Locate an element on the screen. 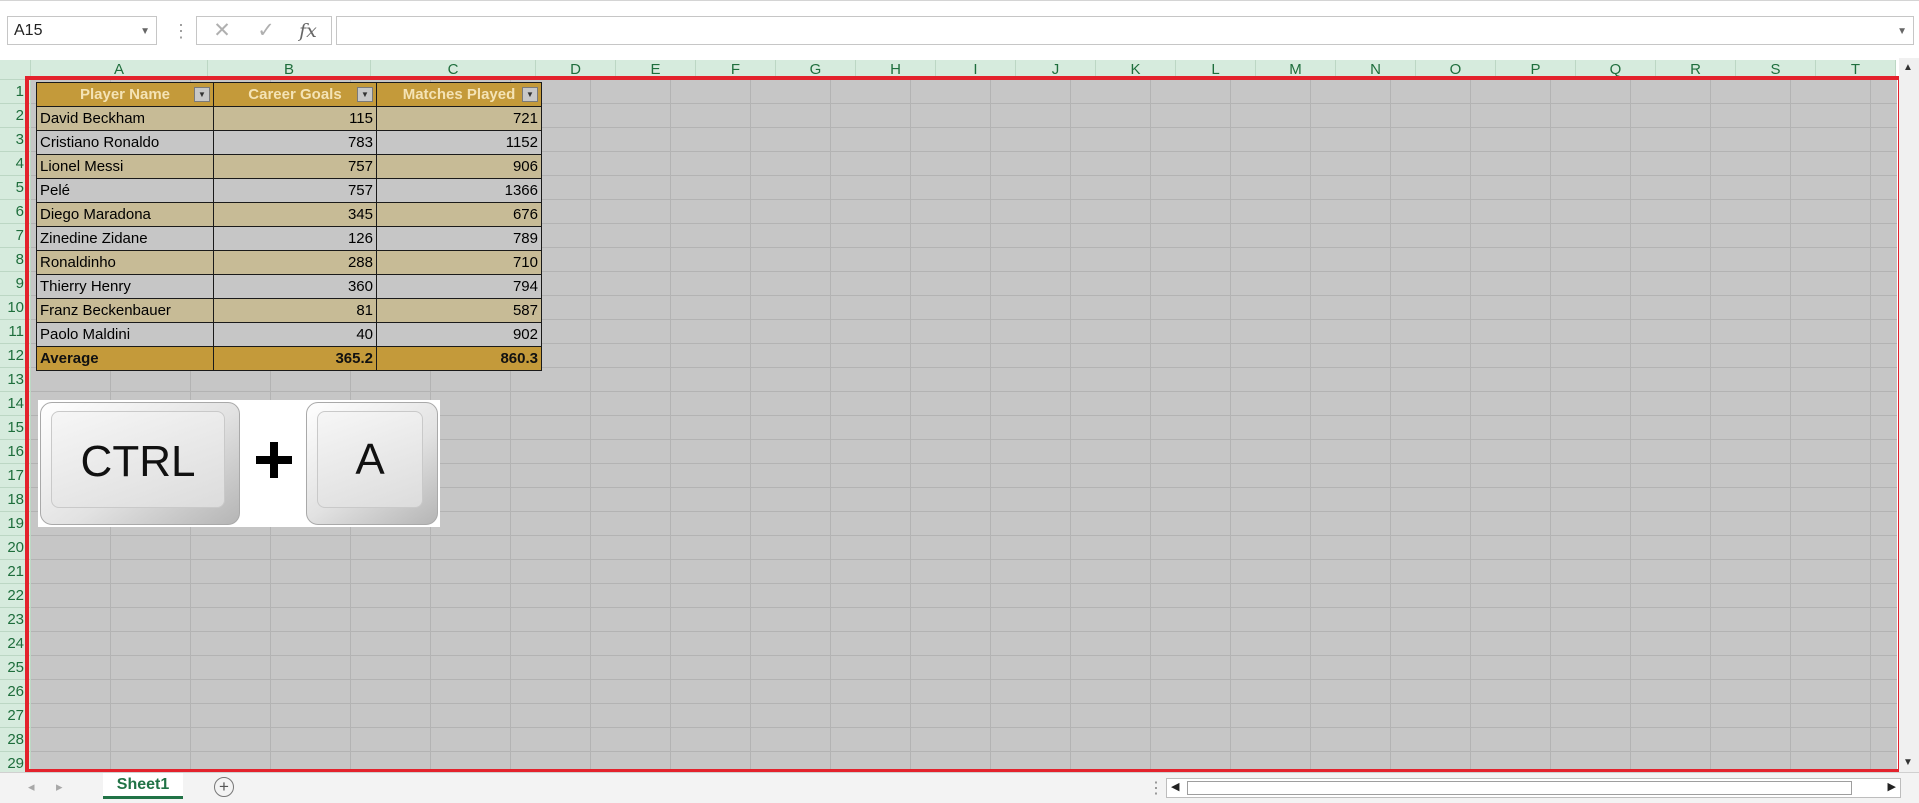 The image size is (1919, 803). career-goals-cell: 40 is located at coordinates (295, 334).